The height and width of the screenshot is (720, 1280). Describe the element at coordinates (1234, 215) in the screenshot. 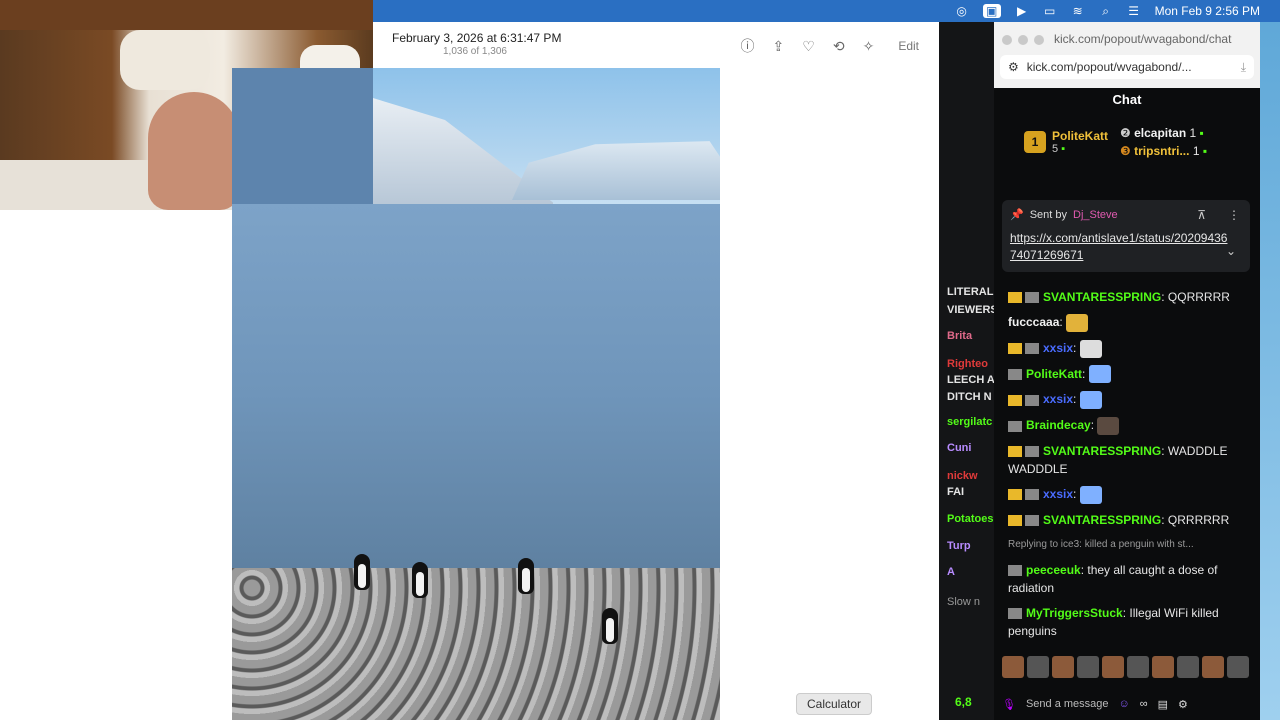

I see `more-options-icon: ⋮` at that location.